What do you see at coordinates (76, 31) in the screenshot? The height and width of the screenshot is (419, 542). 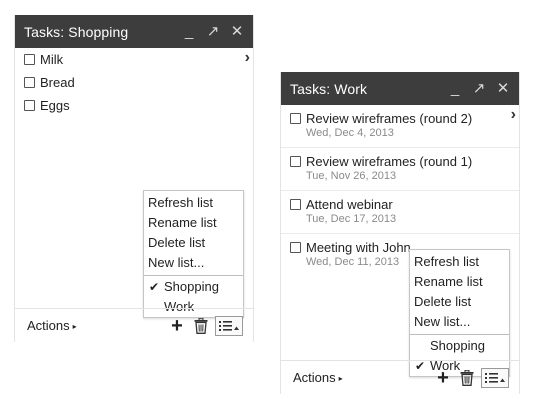 I see `panel-title: Tasks: Shopping` at bounding box center [76, 31].